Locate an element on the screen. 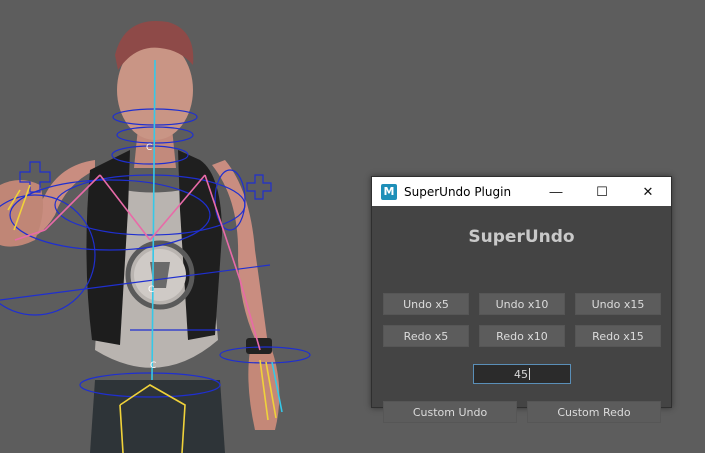 The width and height of the screenshot is (705, 453). redo-x5-button: Redo x5 is located at coordinates (426, 336).